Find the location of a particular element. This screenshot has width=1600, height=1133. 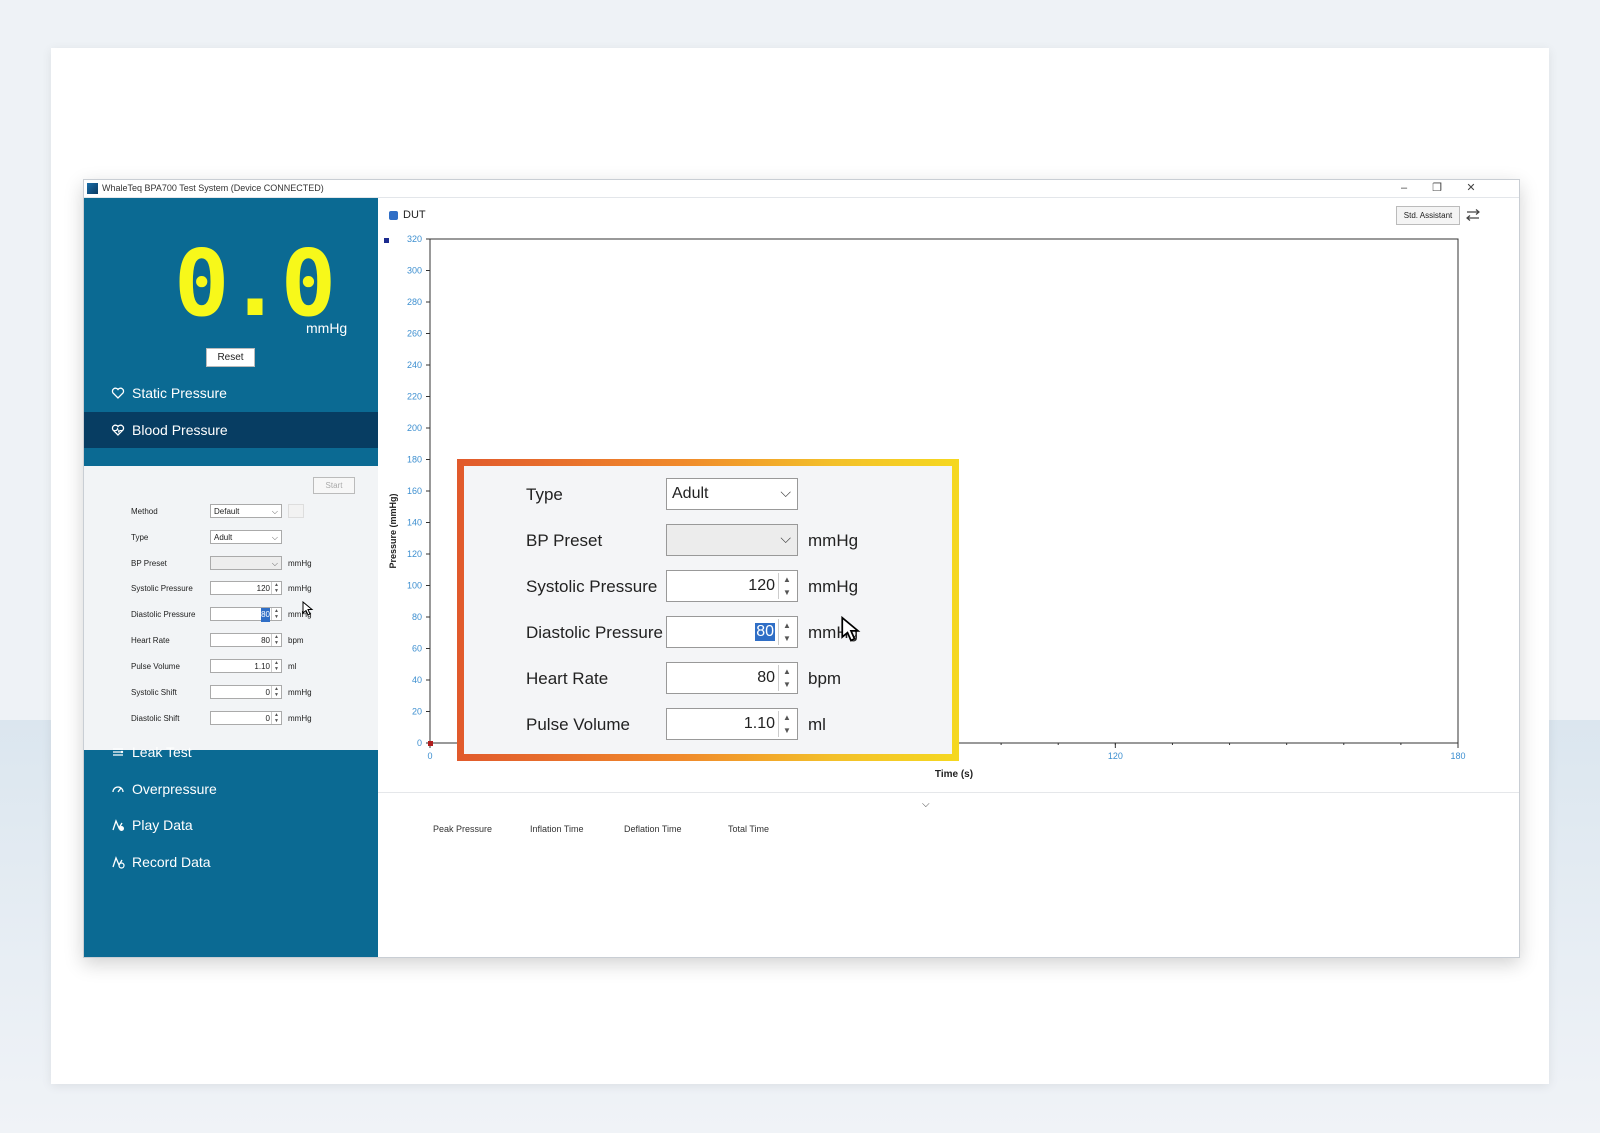

play-data-icon is located at coordinates (118, 825).